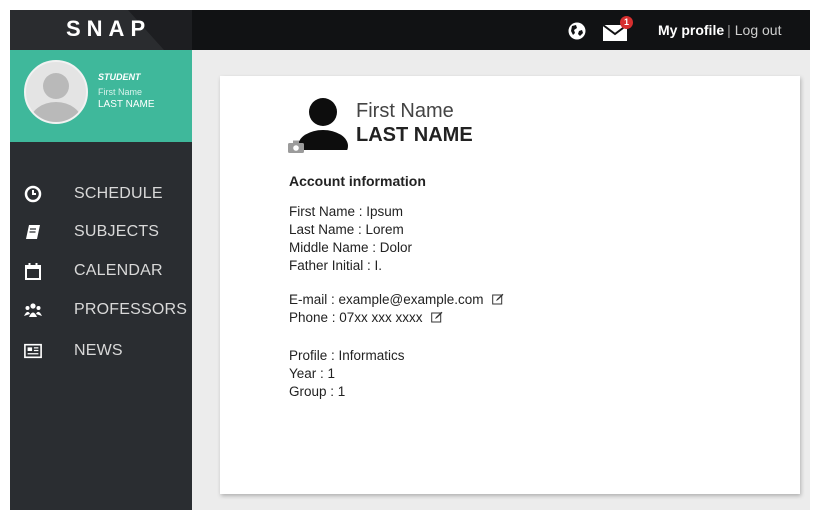  Describe the element at coordinates (336, 265) in the screenshot. I see `father-initial-field: Father Initial : I.` at that location.